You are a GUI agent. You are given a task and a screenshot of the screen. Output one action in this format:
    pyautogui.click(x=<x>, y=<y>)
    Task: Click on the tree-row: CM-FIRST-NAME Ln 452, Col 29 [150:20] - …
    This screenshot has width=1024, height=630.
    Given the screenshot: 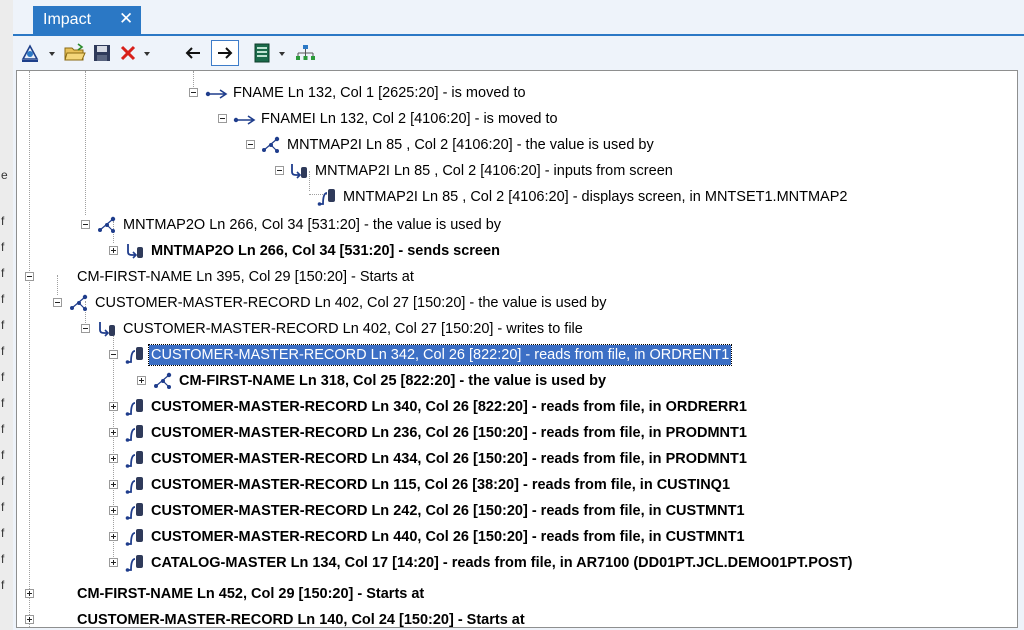 What is the action you would take?
    pyautogui.click(x=517, y=594)
    